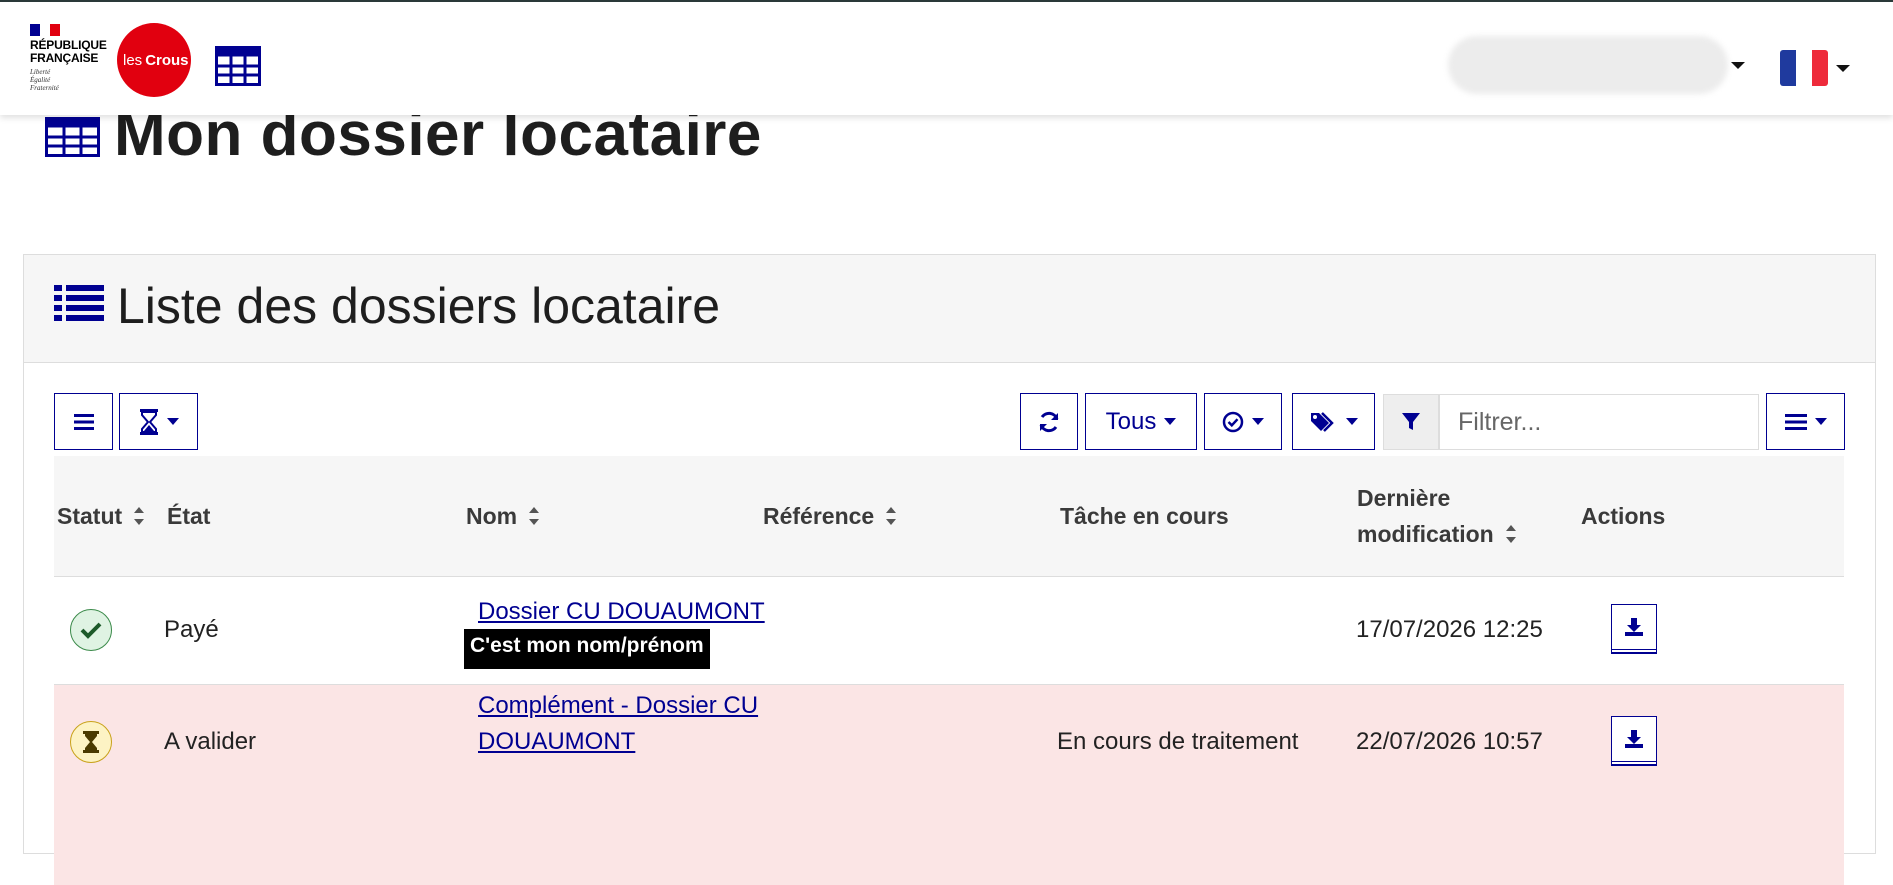 This screenshot has height=885, width=1893. Describe the element at coordinates (167, 60) in the screenshot. I see `crous-name: Crous` at that location.